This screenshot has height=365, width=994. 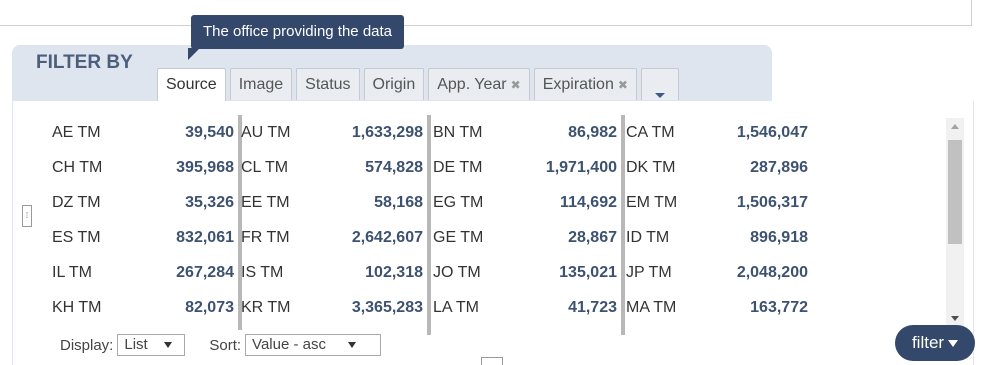 What do you see at coordinates (136, 344) in the screenshot?
I see `display-select-value: List` at bounding box center [136, 344].